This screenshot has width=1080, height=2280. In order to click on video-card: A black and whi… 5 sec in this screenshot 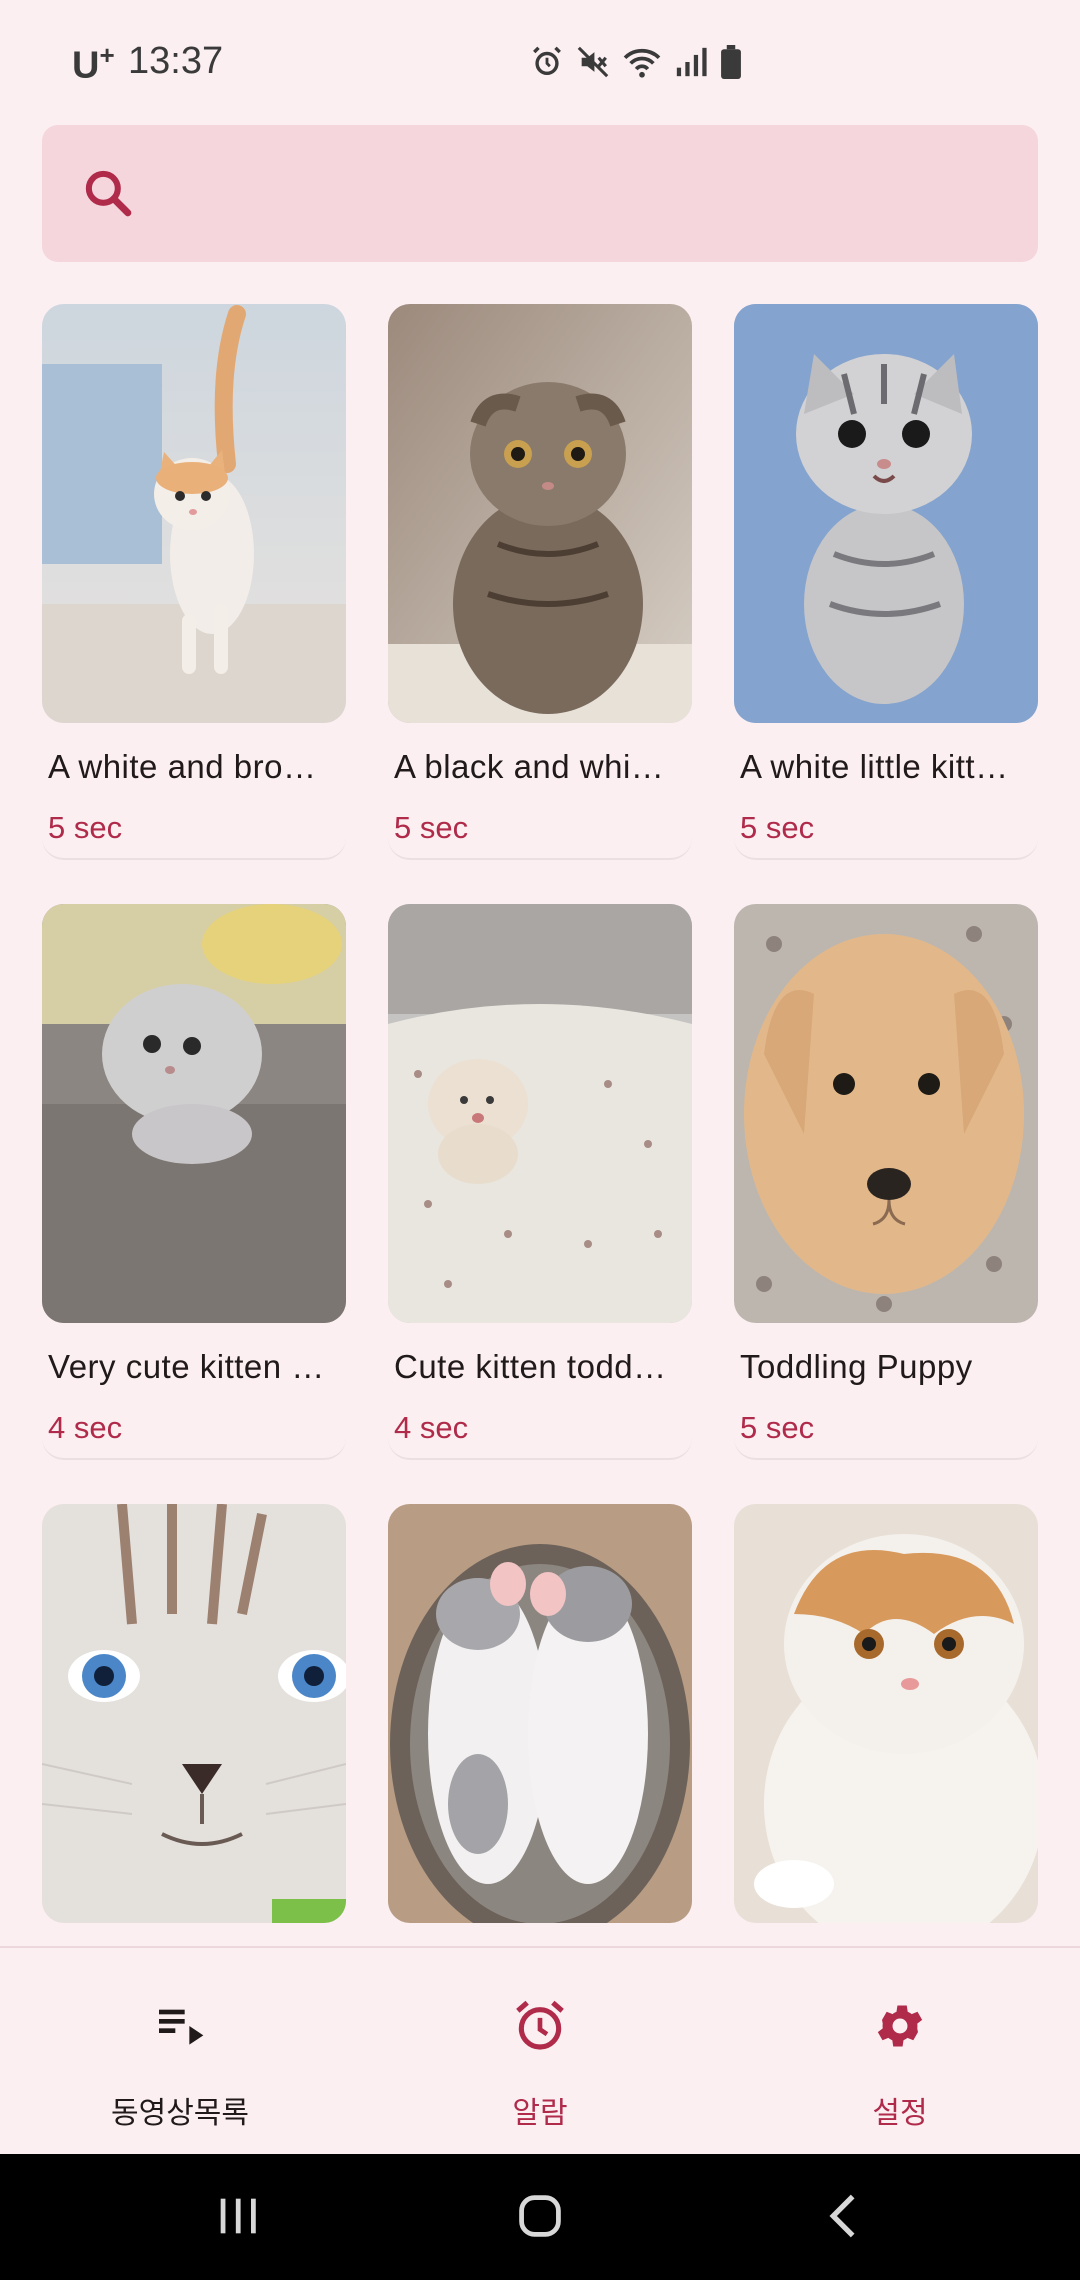, I will do `click(540, 582)`.